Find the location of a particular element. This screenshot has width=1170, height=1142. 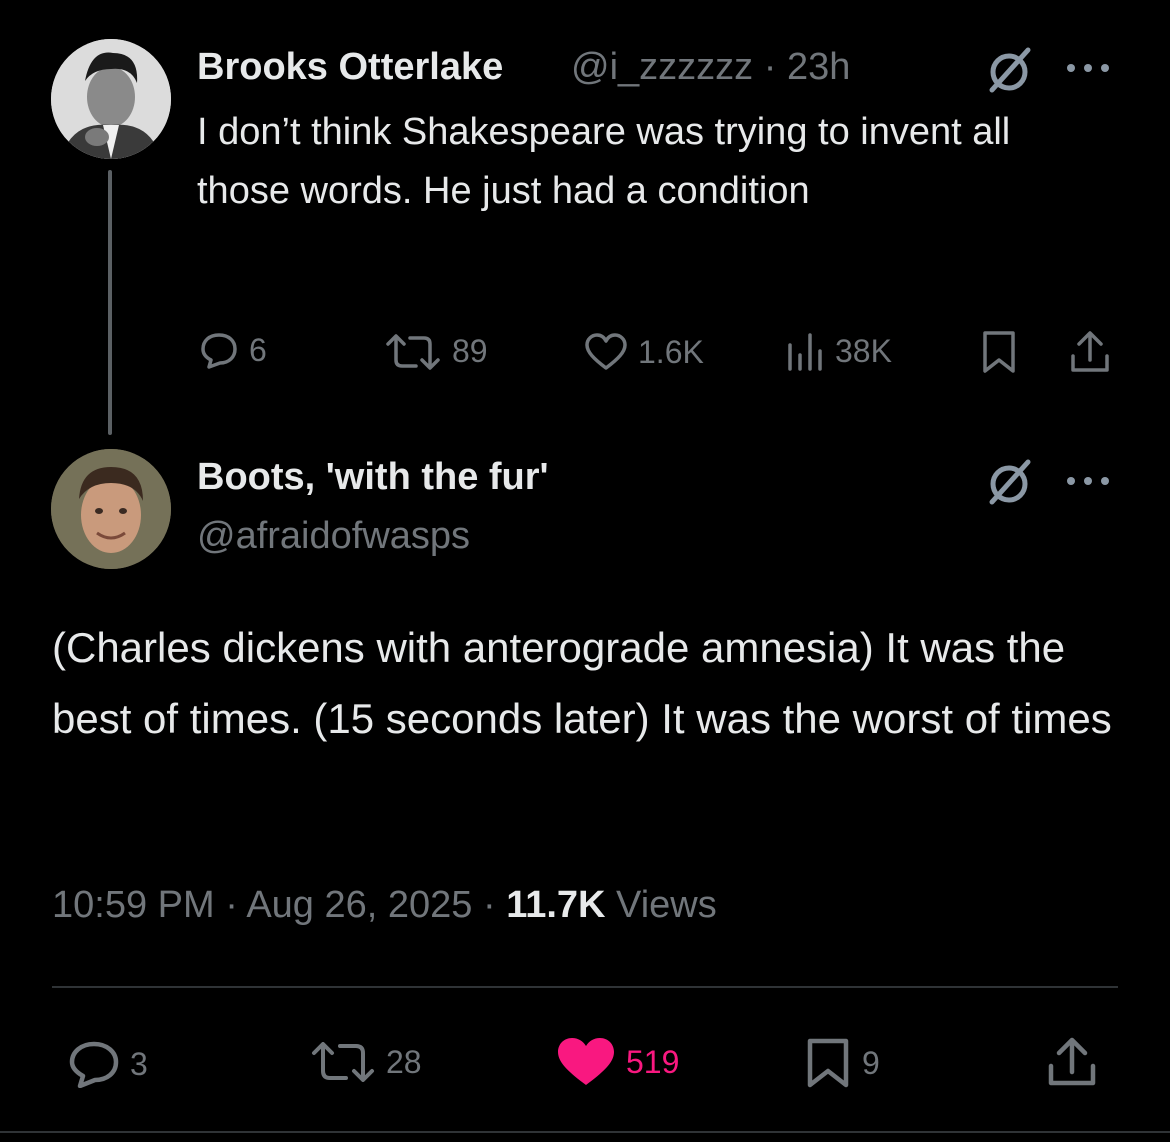

avatar-brooks-image is located at coordinates (111, 99).